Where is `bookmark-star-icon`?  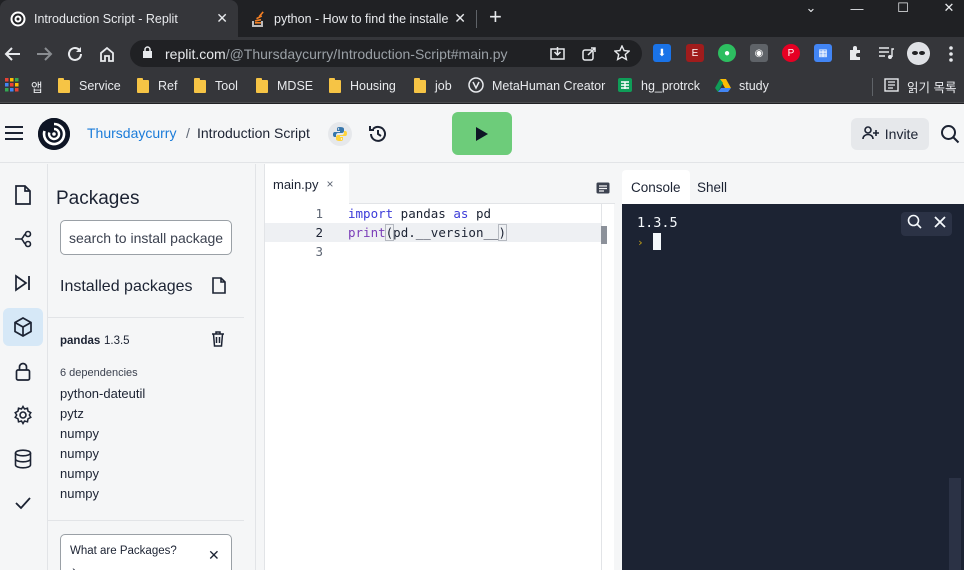 bookmark-star-icon is located at coordinates (622, 54).